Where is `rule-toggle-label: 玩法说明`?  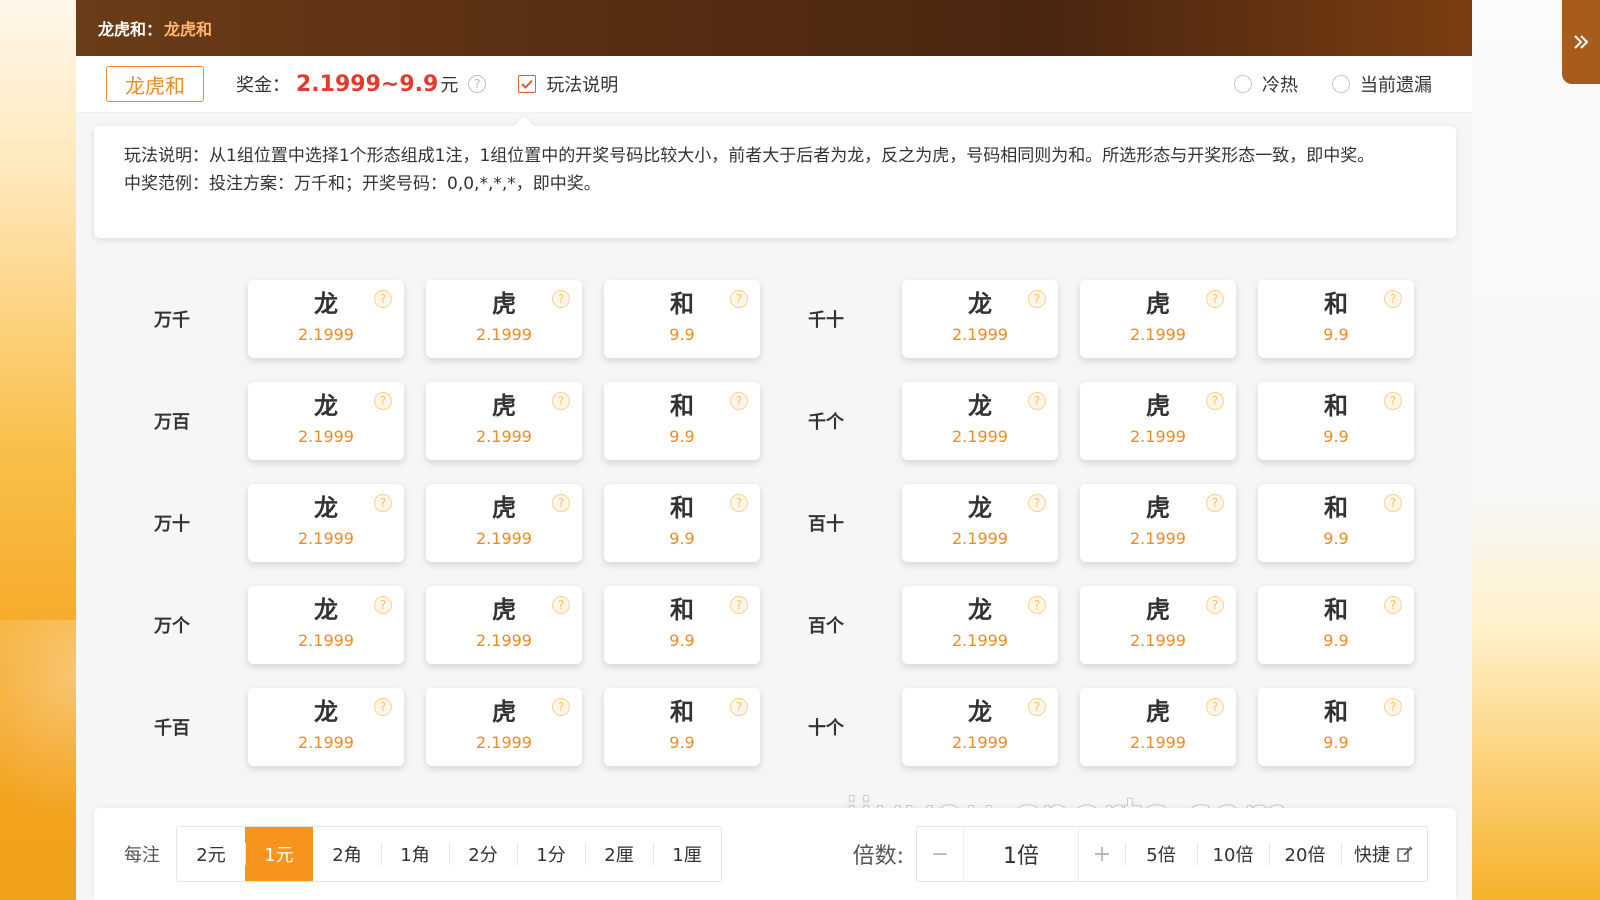 rule-toggle-label: 玩法说明 is located at coordinates (582, 85).